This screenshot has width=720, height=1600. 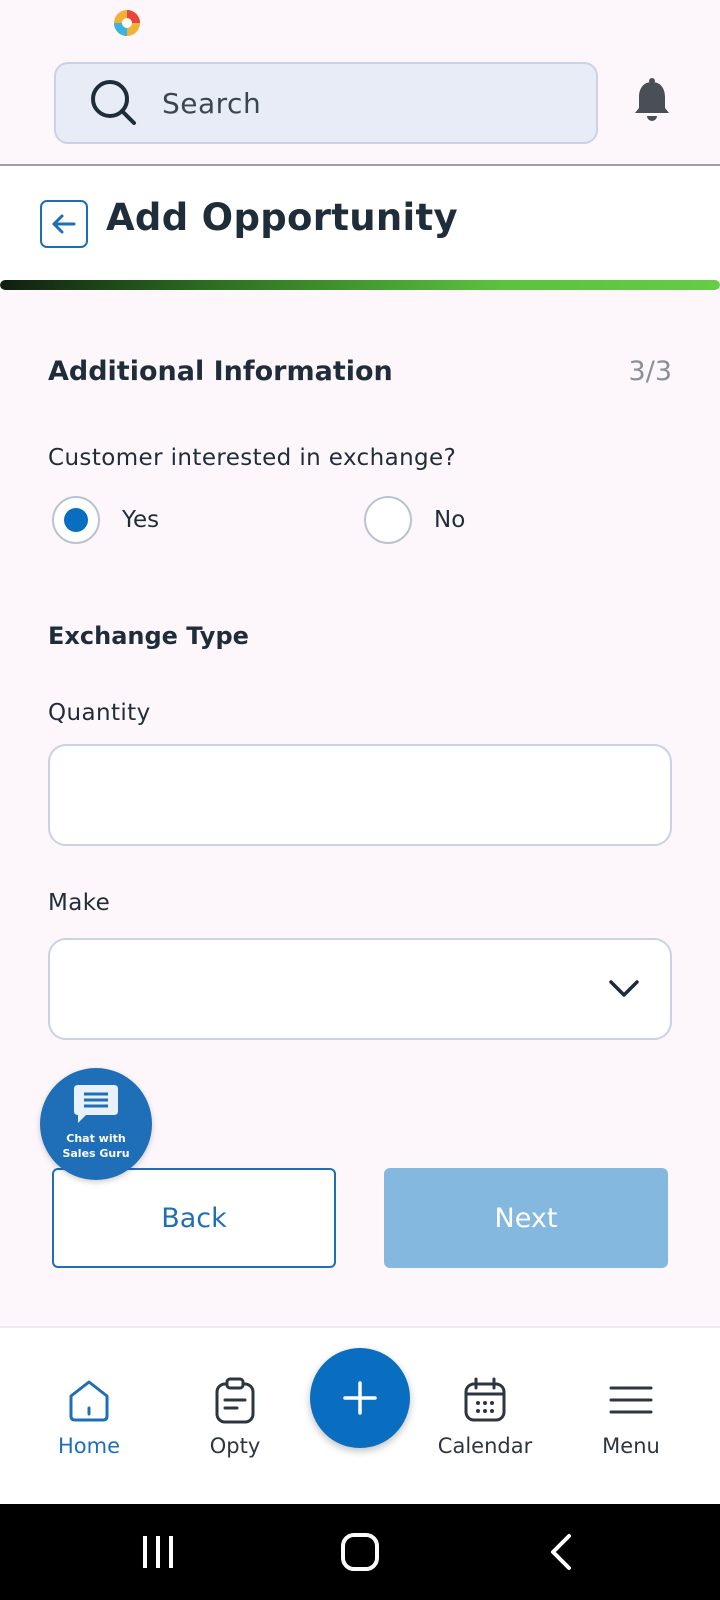 I want to click on make-label: Make, so click(x=79, y=903).